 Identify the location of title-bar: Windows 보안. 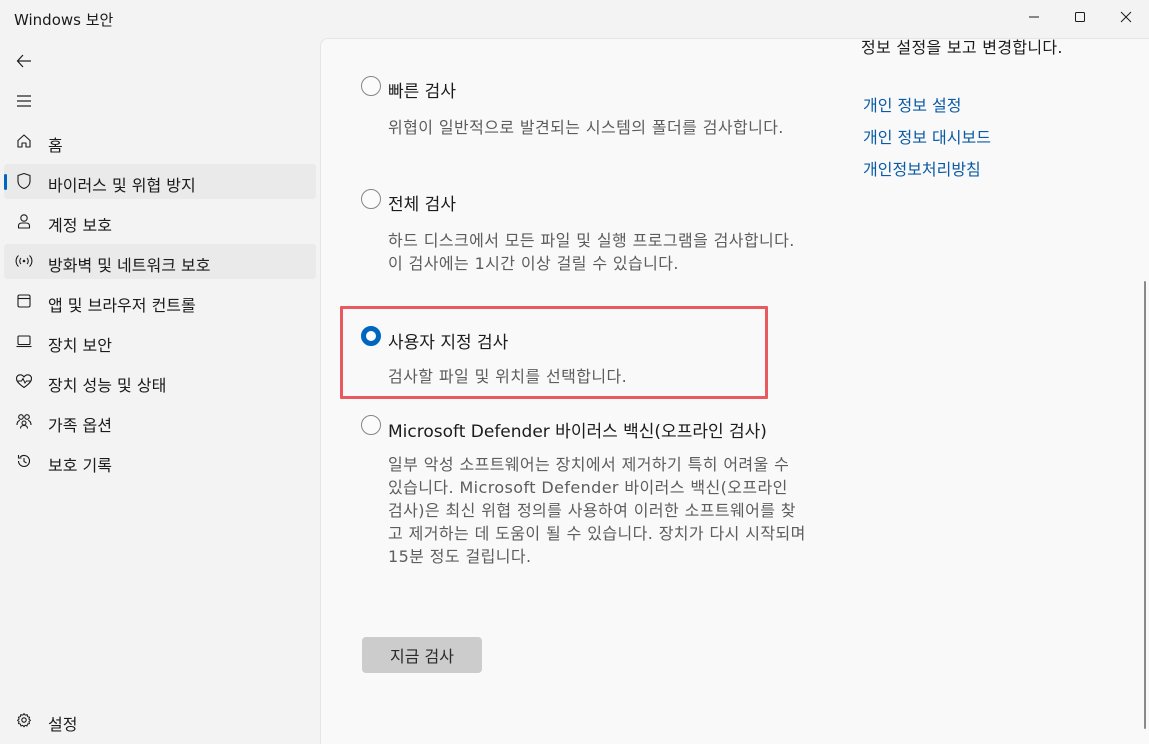
(574, 19).